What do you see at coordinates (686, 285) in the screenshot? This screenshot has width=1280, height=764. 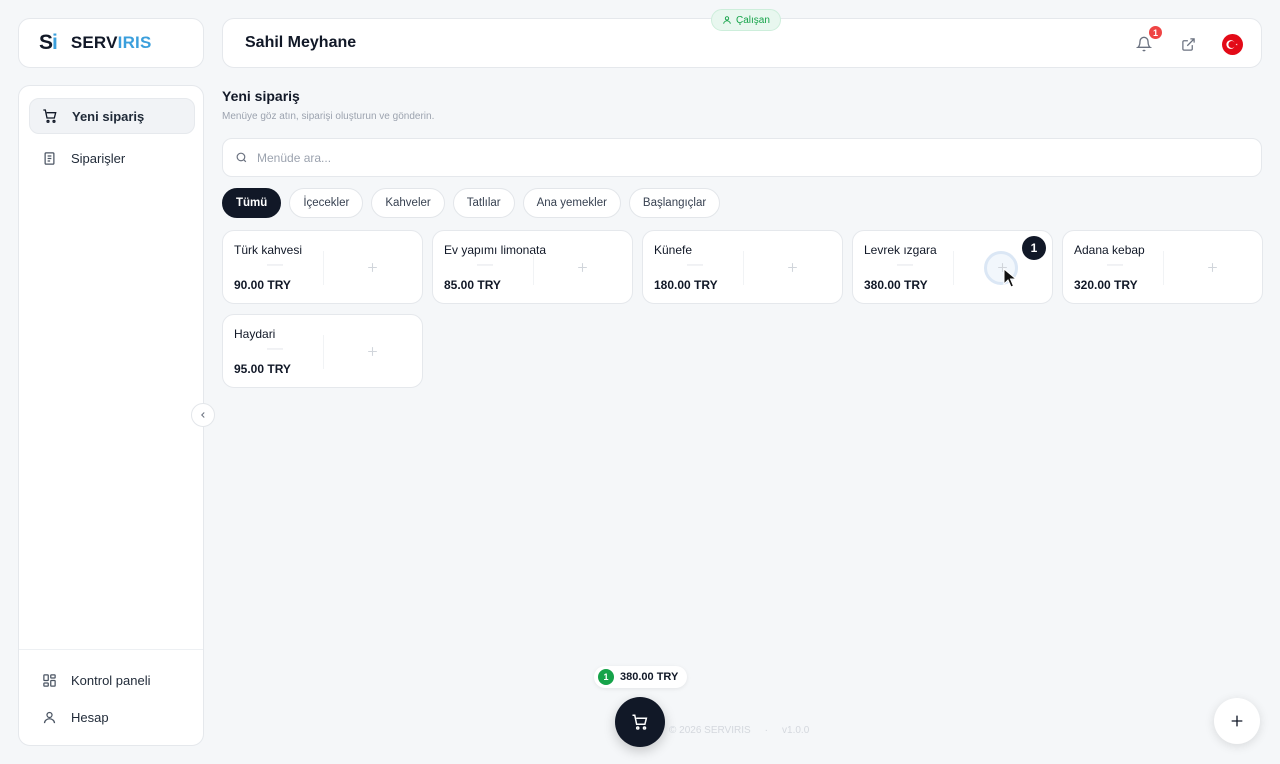 I see `product-price: 180.00 TRY` at bounding box center [686, 285].